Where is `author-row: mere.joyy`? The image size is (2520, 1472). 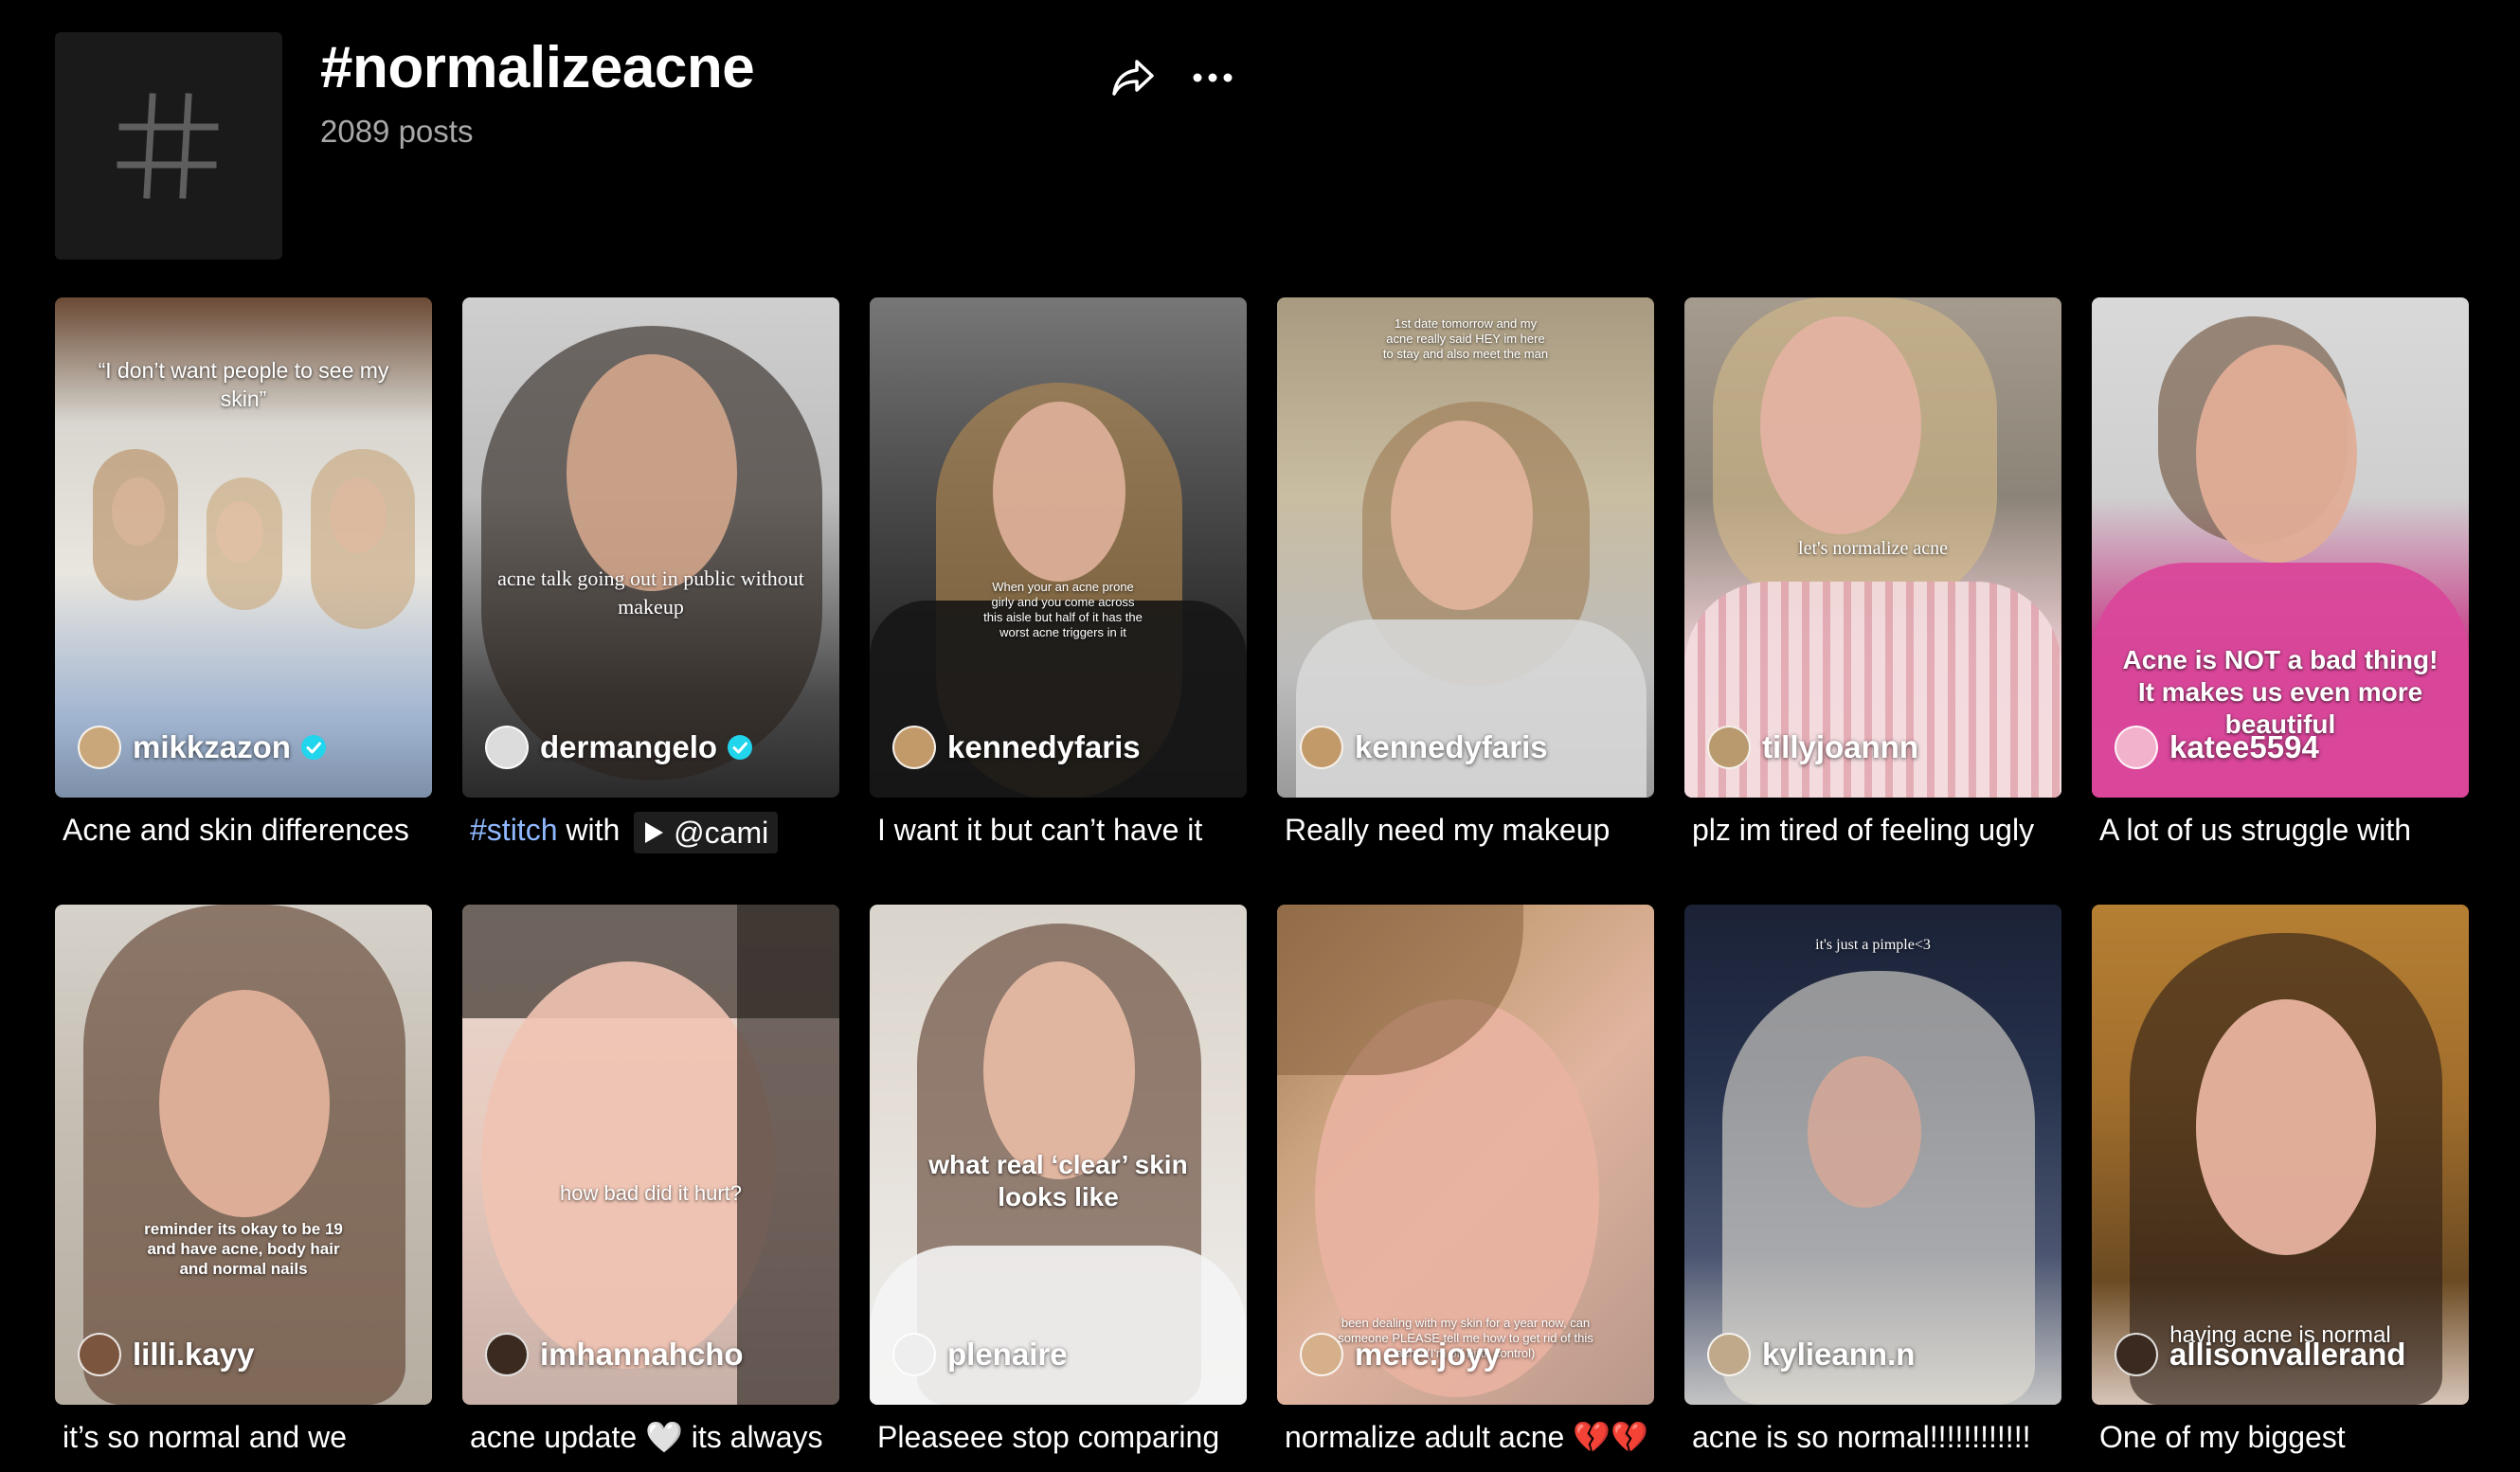
author-row: mere.joyy is located at coordinates (1469, 1354).